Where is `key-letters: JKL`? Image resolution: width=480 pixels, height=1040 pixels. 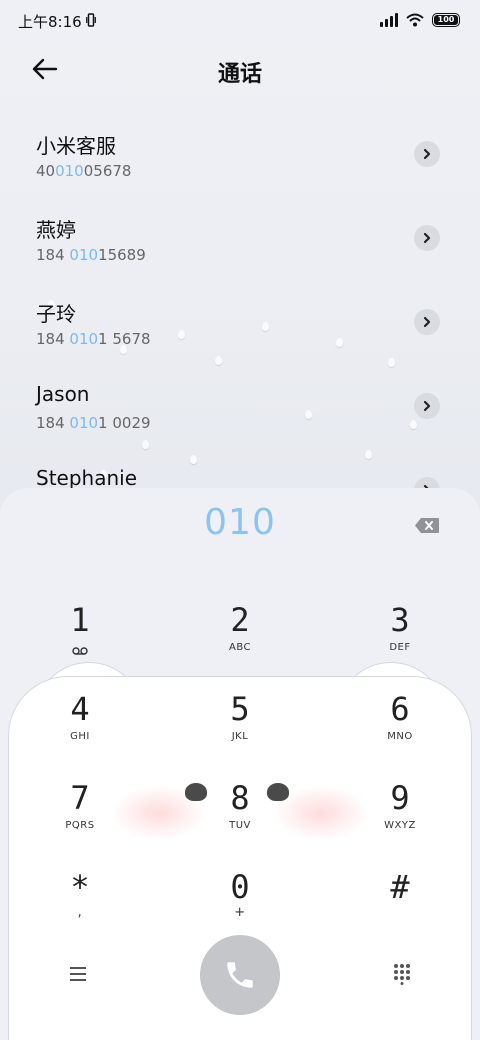
key-letters: JKL is located at coordinates (240, 736).